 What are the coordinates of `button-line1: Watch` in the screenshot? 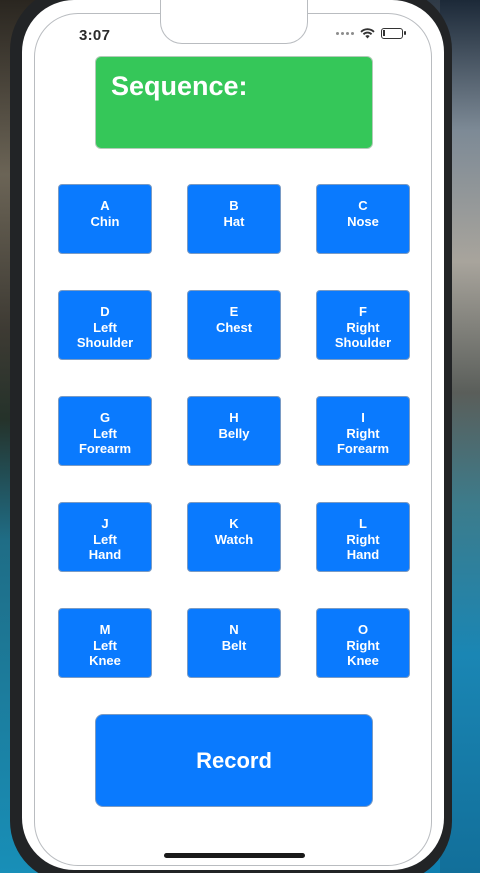 It's located at (234, 539).